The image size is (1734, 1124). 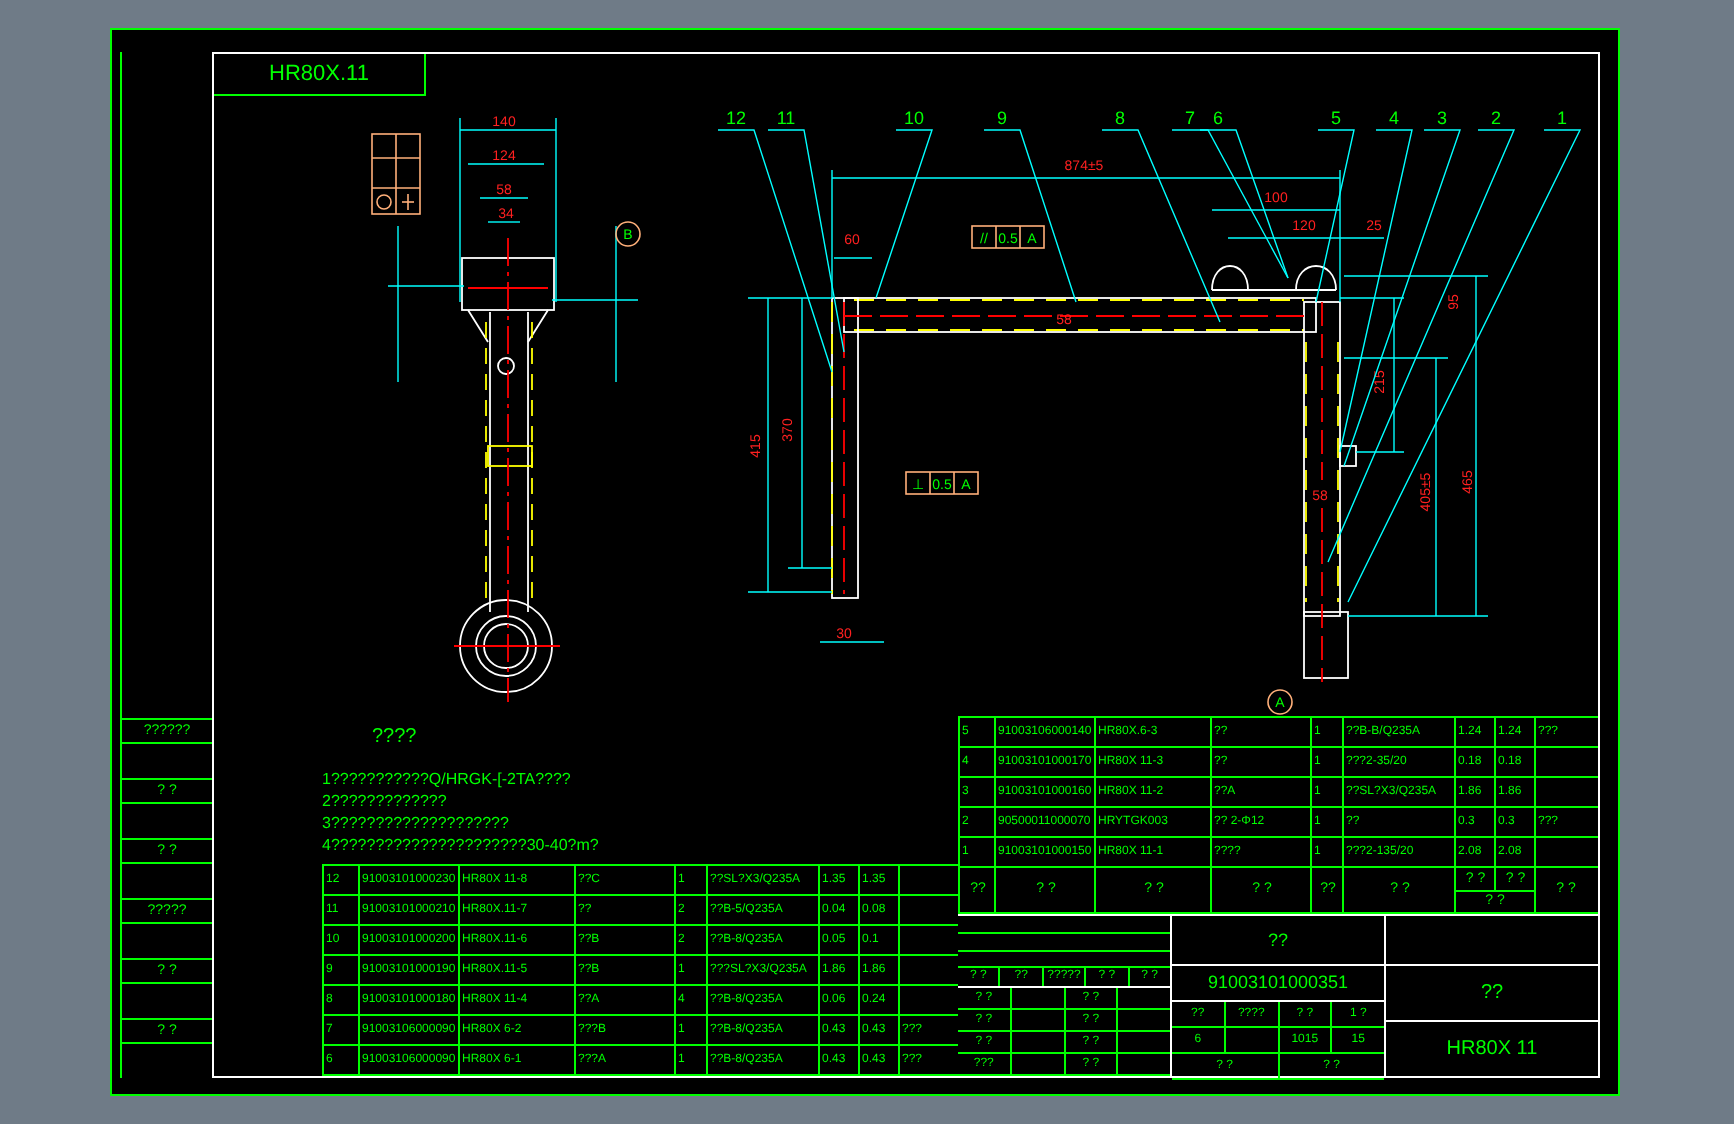 What do you see at coordinates (1492, 994) in the screenshot?
I see `drawing-name: ??` at bounding box center [1492, 994].